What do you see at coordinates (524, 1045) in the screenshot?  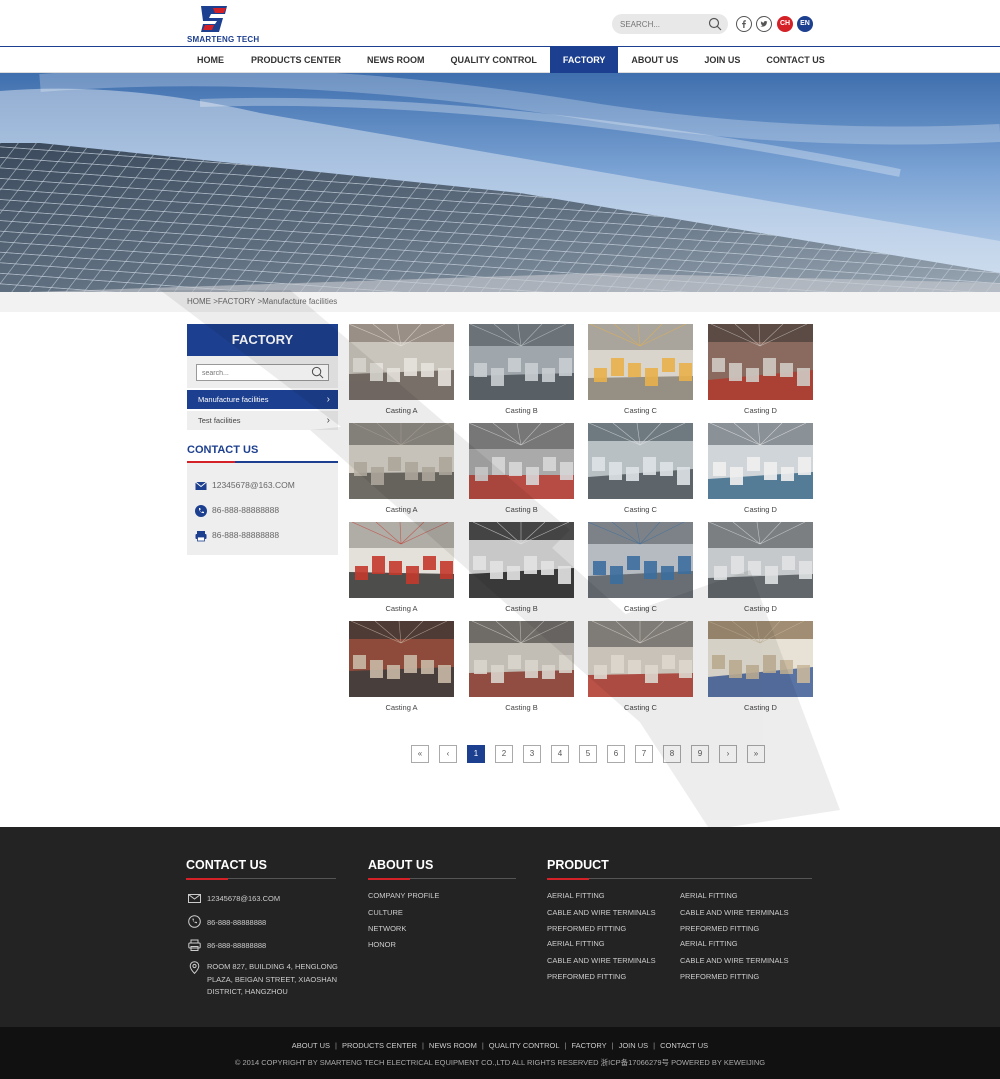 I see `footer-bottom-link: QUALITY CONTROL` at bounding box center [524, 1045].